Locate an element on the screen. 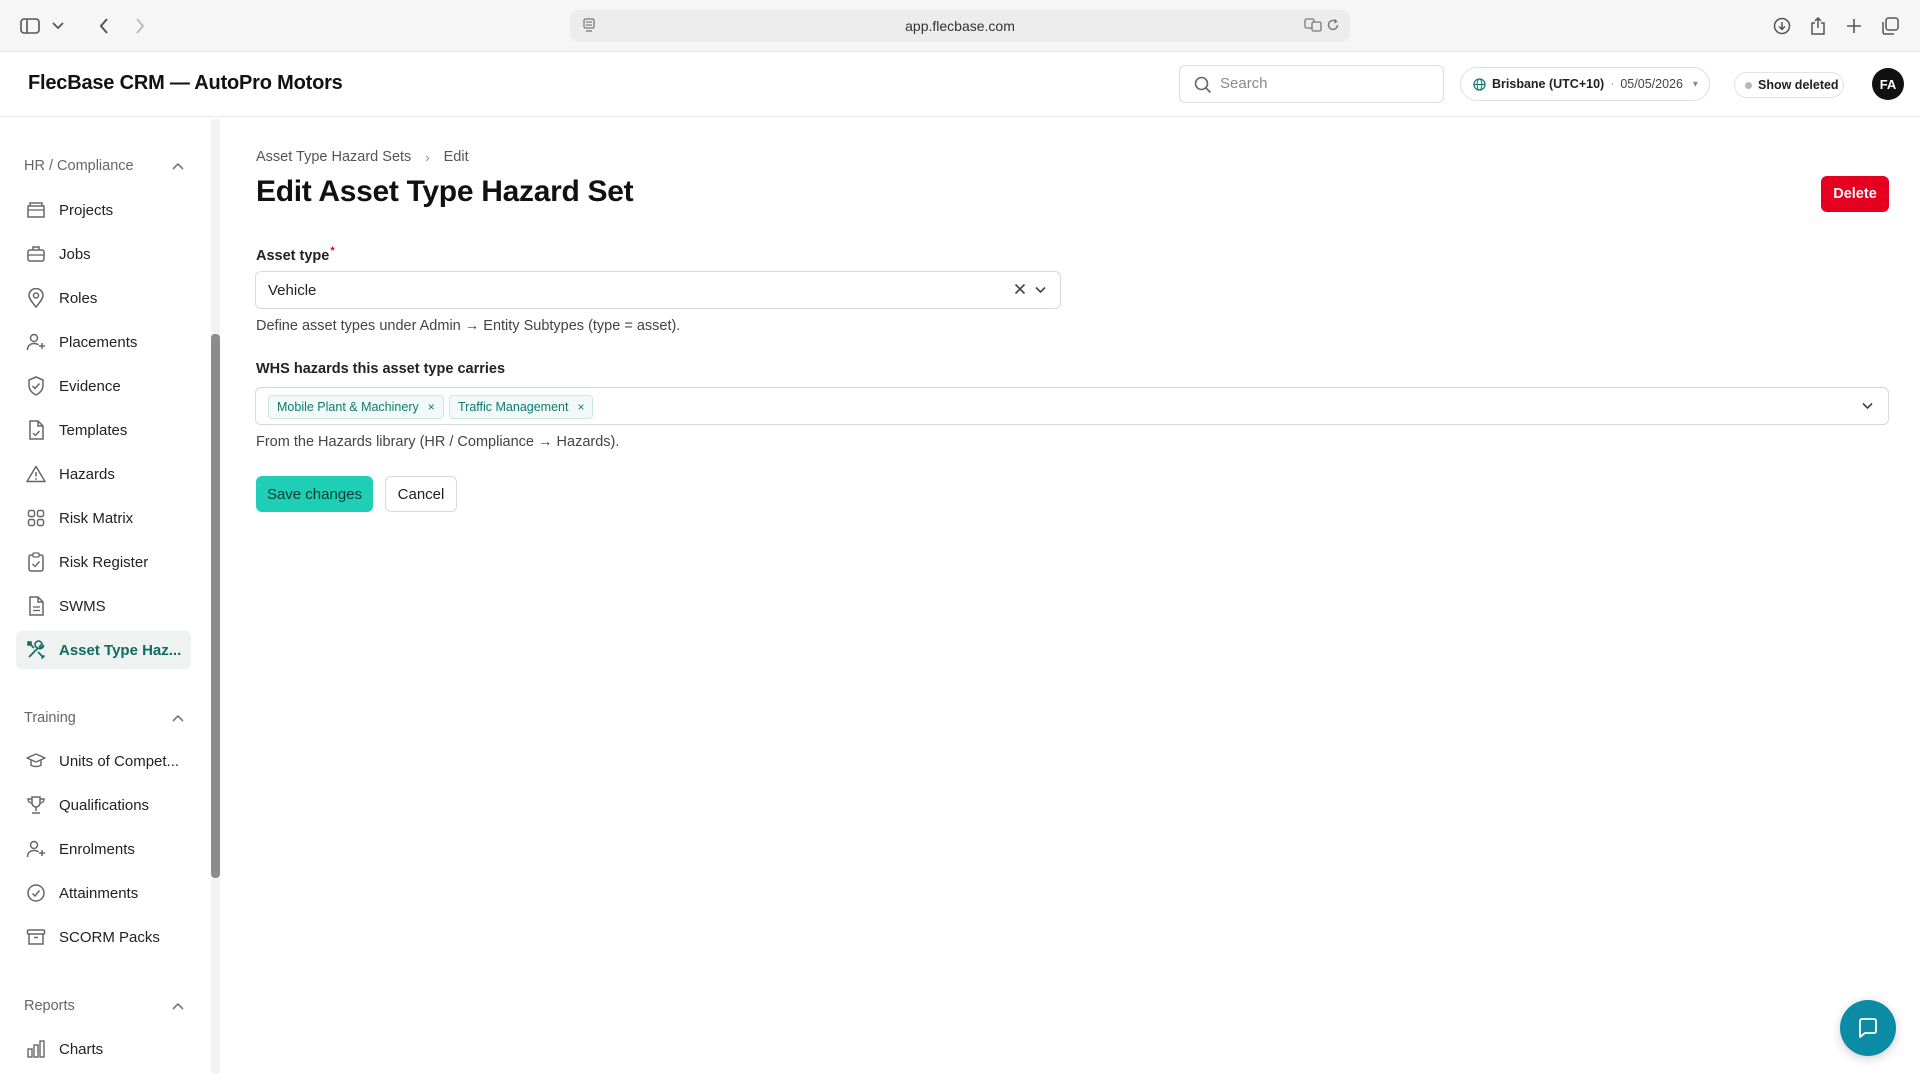 This screenshot has height=1080, width=1920. tab-overview-icon is located at coordinates (1890, 26).